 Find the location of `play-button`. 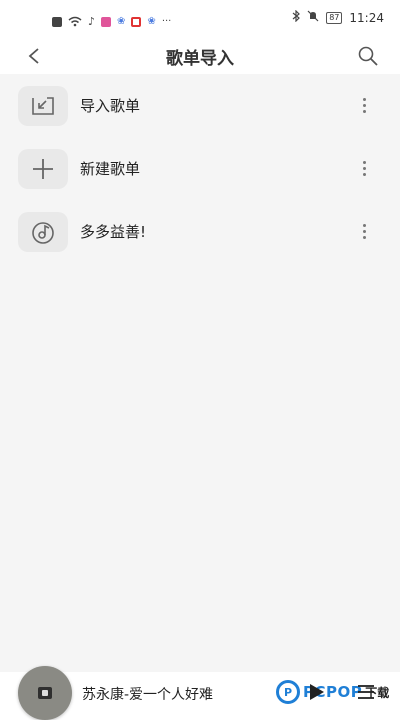

play-button is located at coordinates (316, 692).